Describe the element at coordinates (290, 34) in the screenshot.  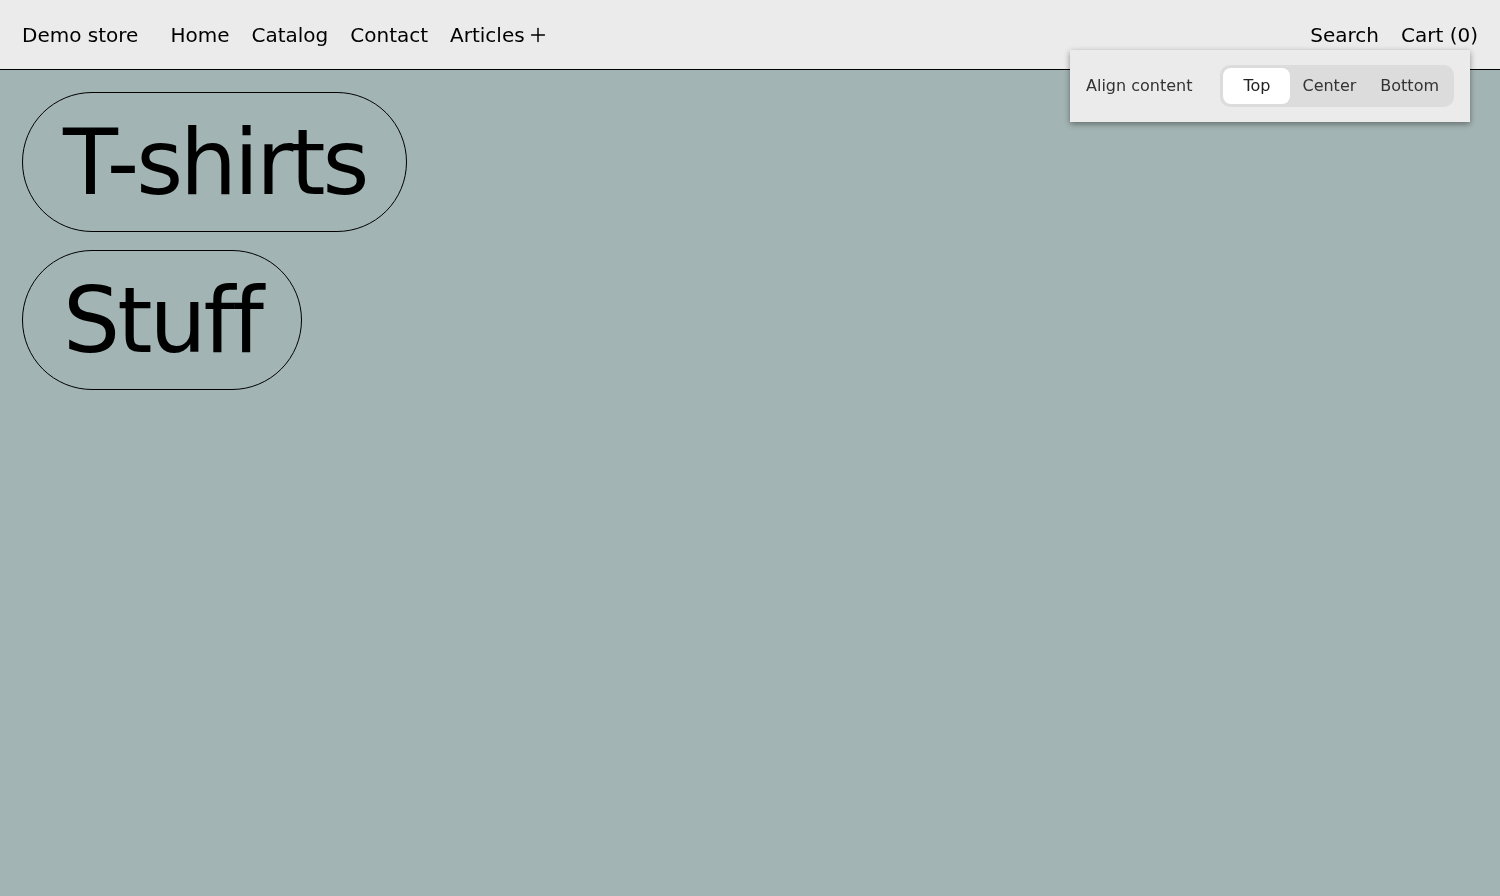
I see `nav-link: Catalog` at that location.